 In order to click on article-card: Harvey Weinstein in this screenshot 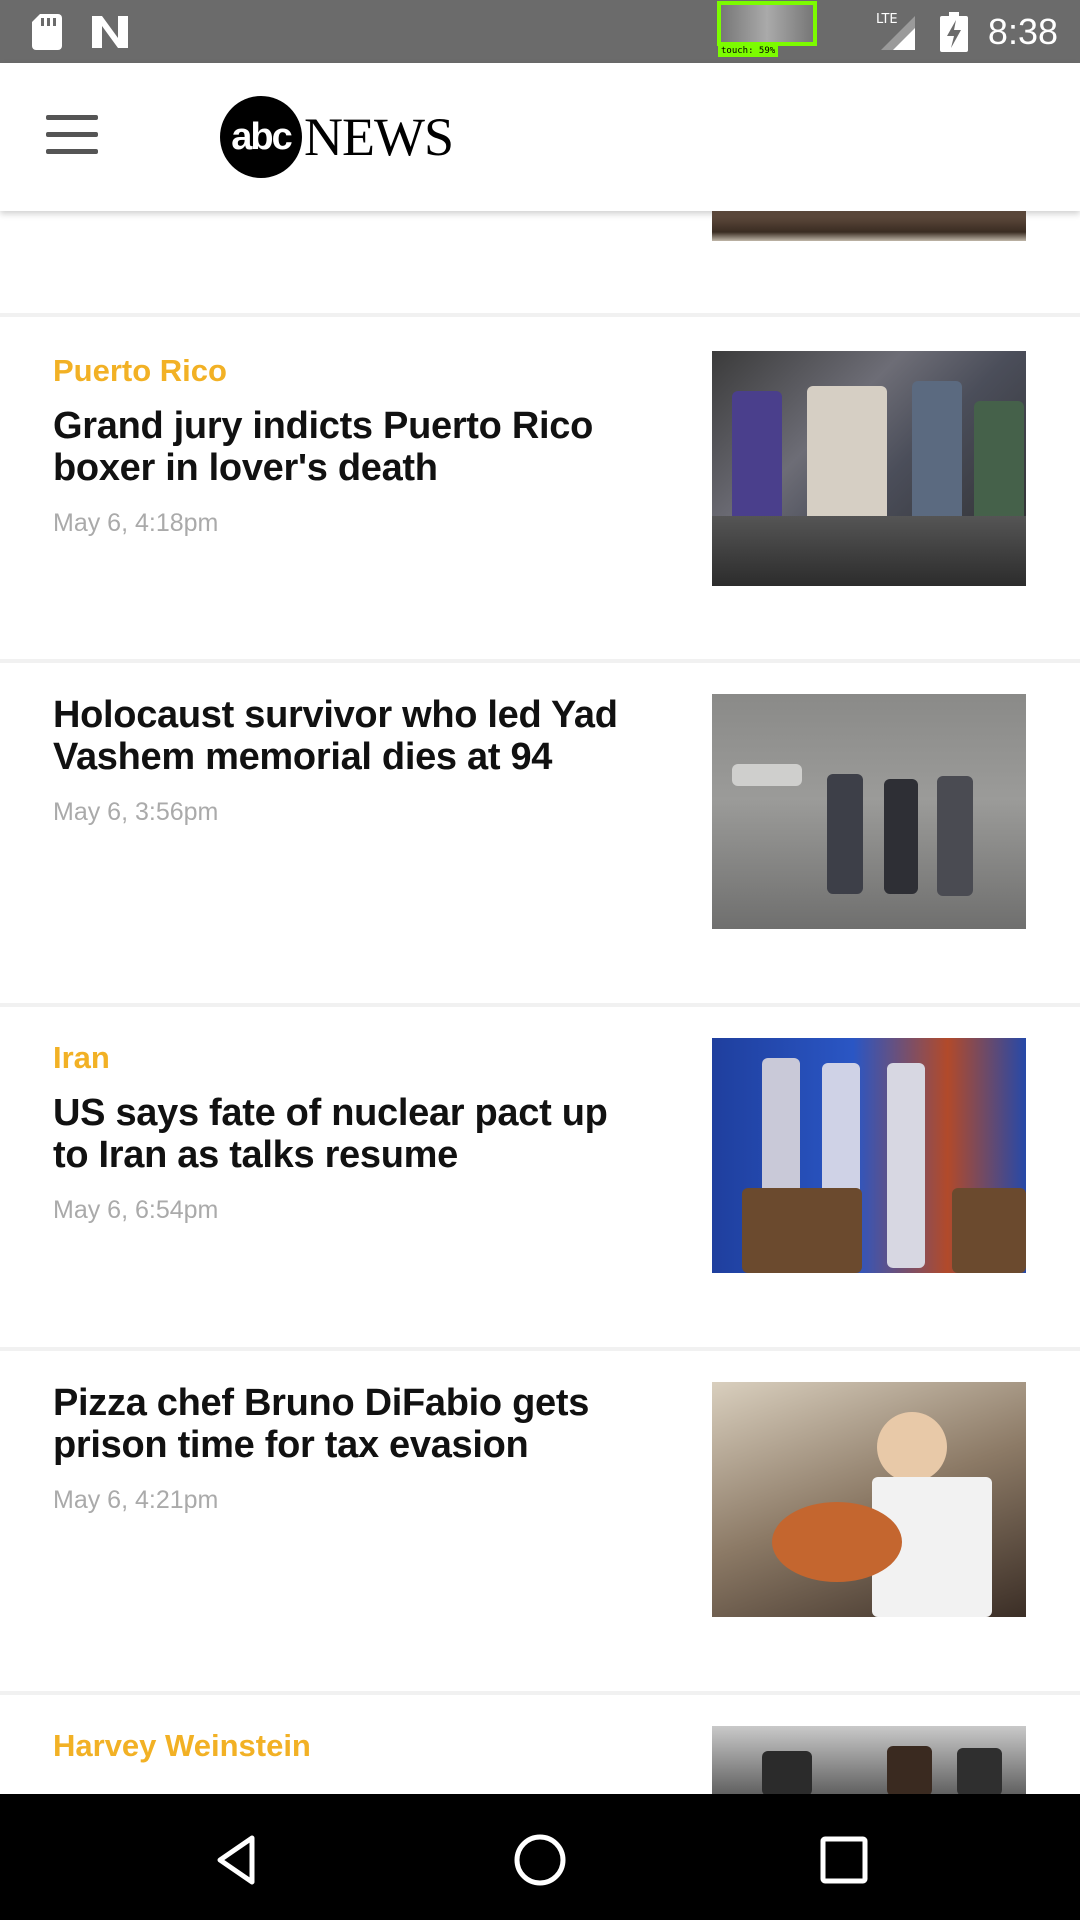, I will do `click(540, 1760)`.